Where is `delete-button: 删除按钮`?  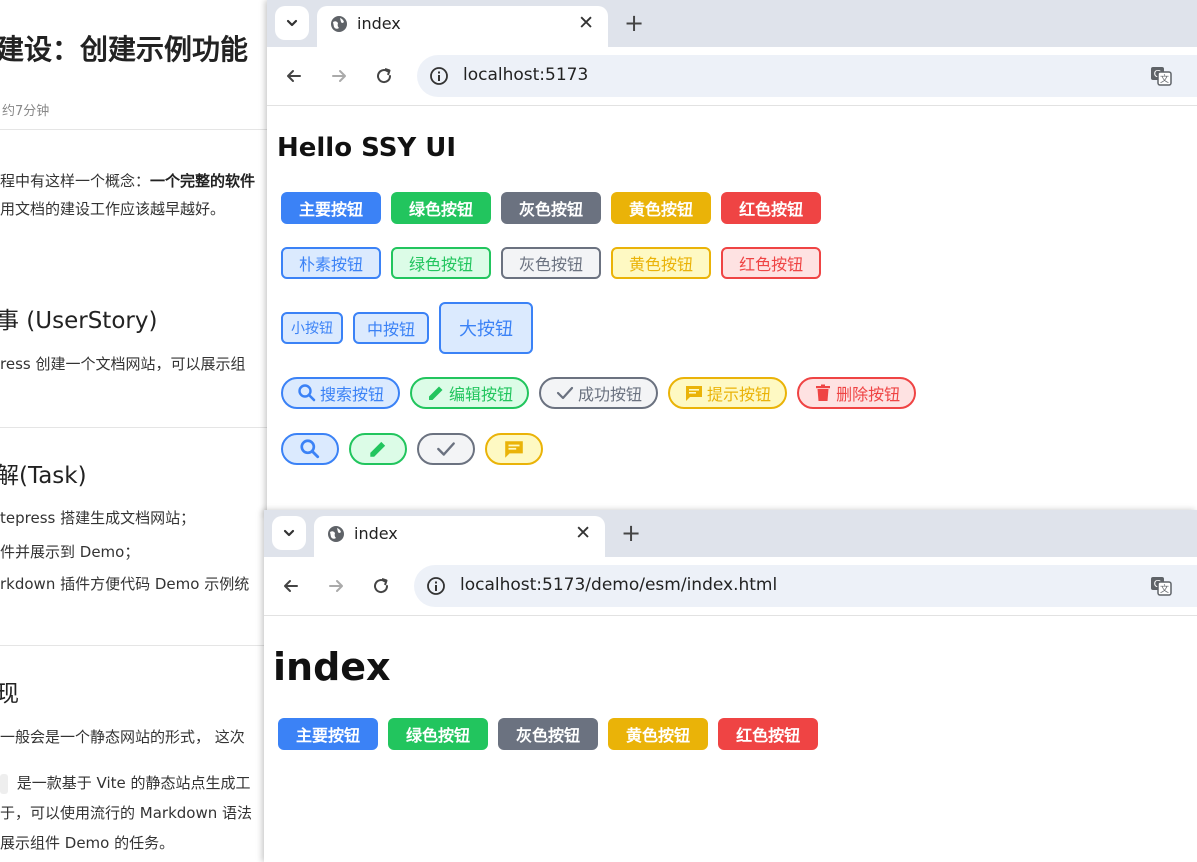 delete-button: 删除按钮 is located at coordinates (857, 393).